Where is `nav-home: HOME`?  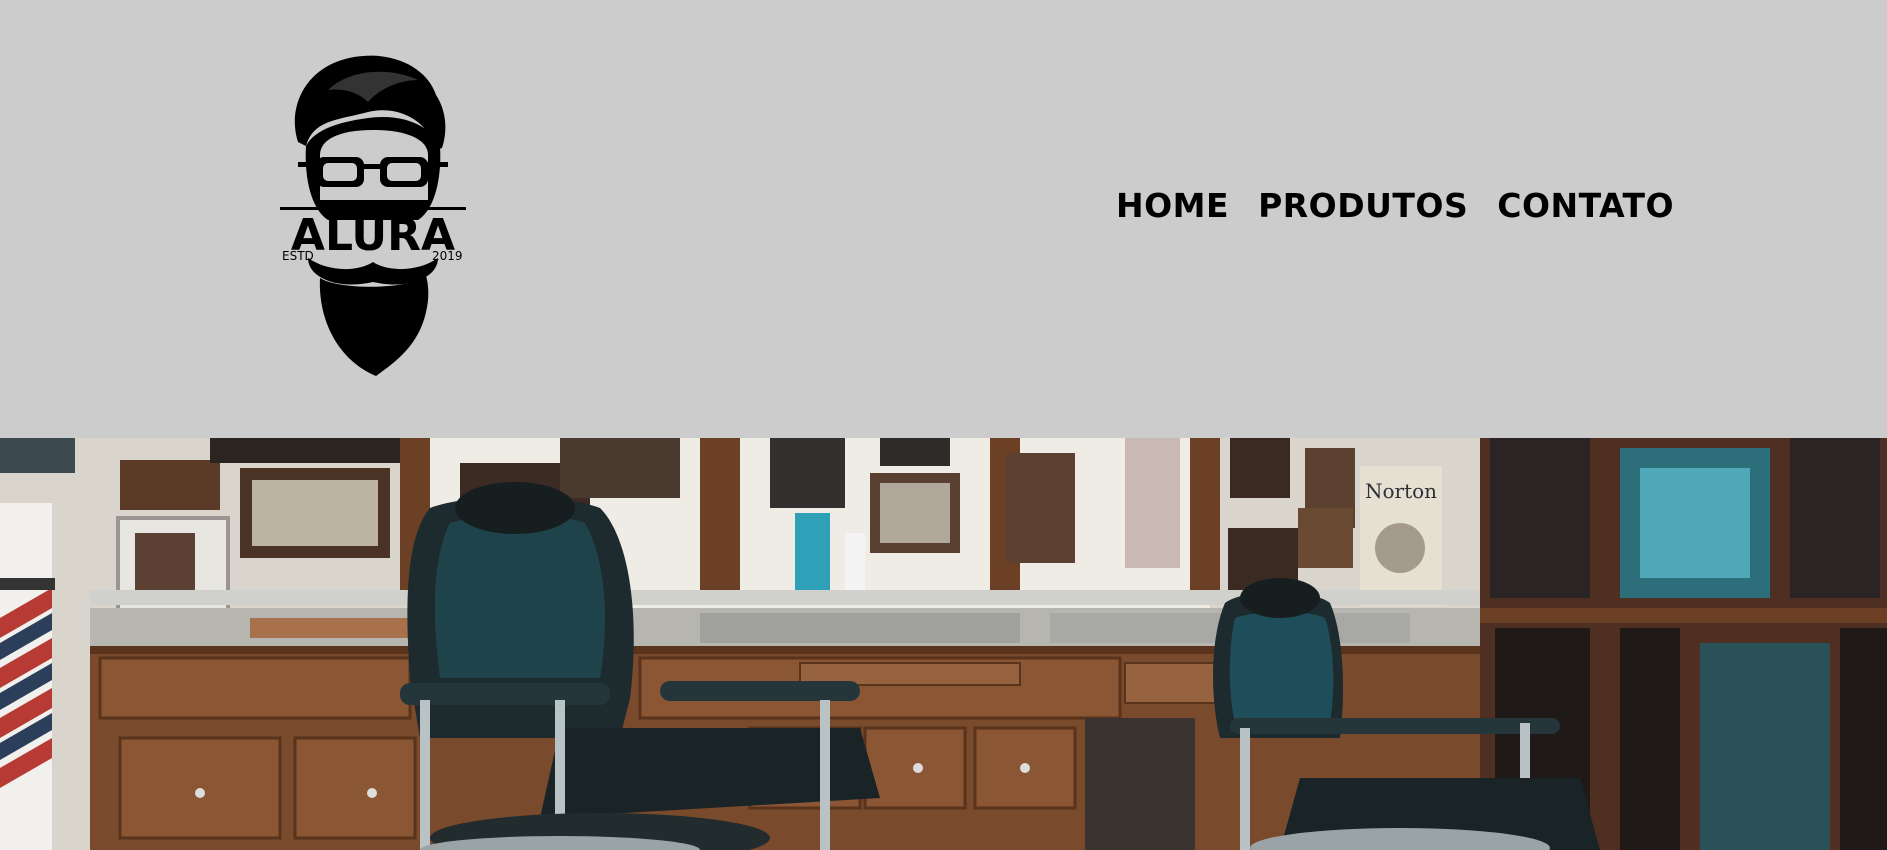
nav-home: HOME is located at coordinates (1172, 205).